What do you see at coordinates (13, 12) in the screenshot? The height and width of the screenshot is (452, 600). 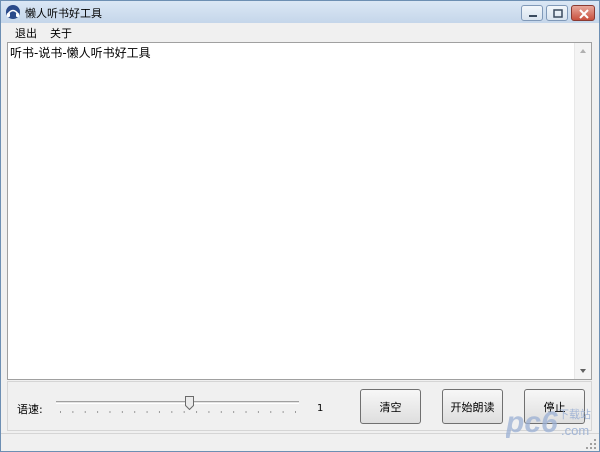 I see `app-icon` at bounding box center [13, 12].